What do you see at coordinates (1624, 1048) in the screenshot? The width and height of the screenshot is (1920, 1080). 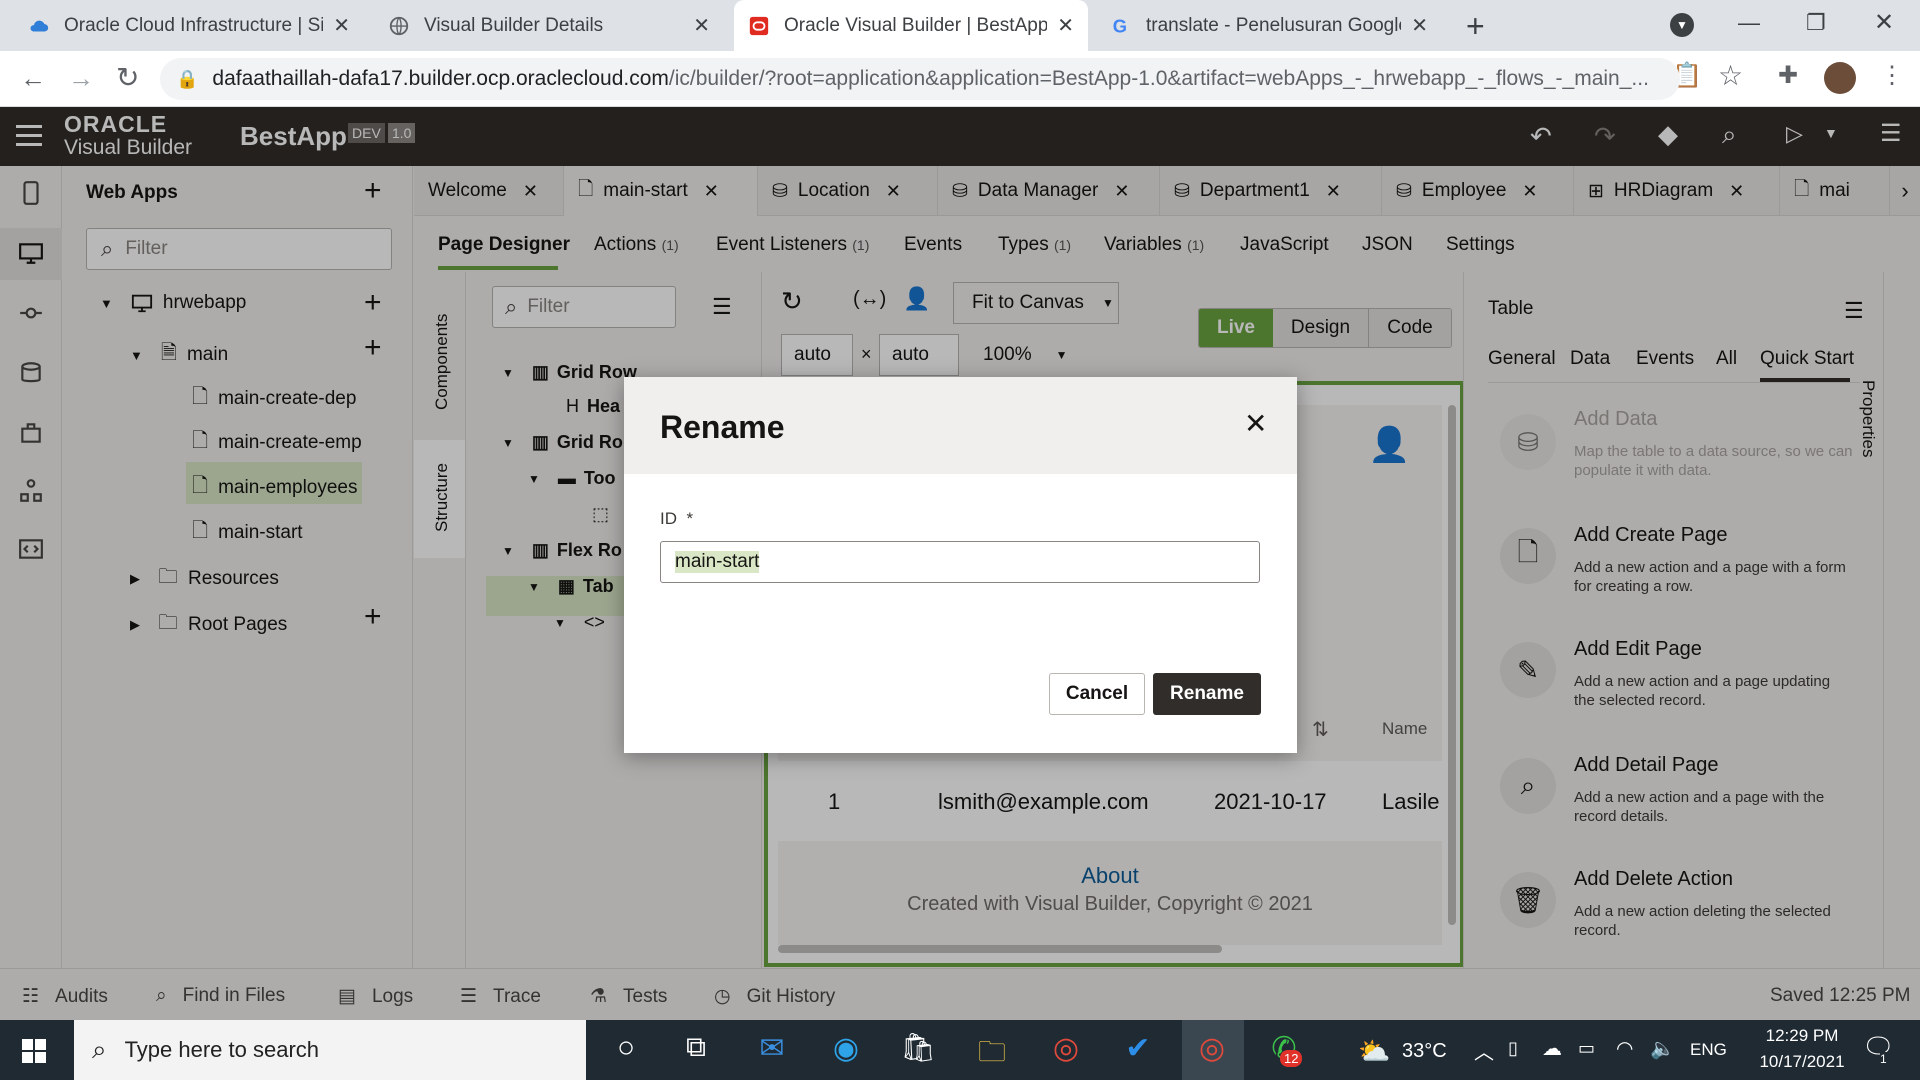 I see `wifi-icon: ◠` at bounding box center [1624, 1048].